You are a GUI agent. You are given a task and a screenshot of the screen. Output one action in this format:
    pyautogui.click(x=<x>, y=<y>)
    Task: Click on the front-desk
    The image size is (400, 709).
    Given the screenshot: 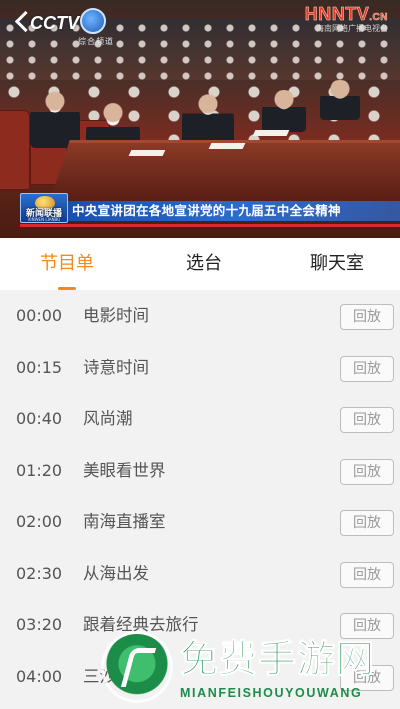 What is the action you would take?
    pyautogui.click(x=225, y=170)
    